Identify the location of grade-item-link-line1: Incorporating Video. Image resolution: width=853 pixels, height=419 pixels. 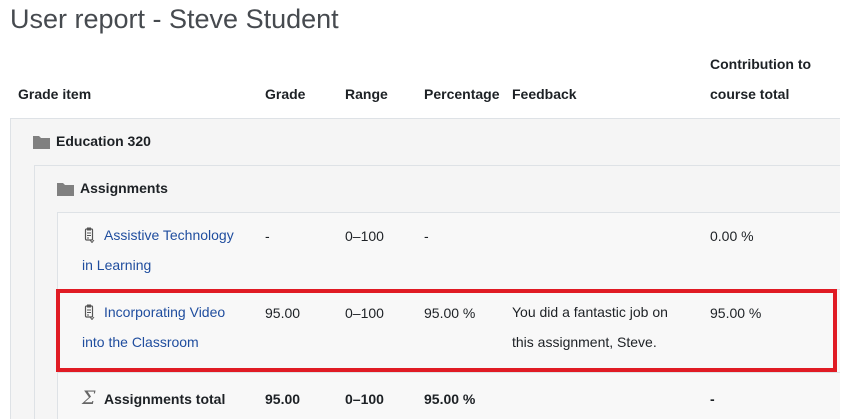
(164, 312).